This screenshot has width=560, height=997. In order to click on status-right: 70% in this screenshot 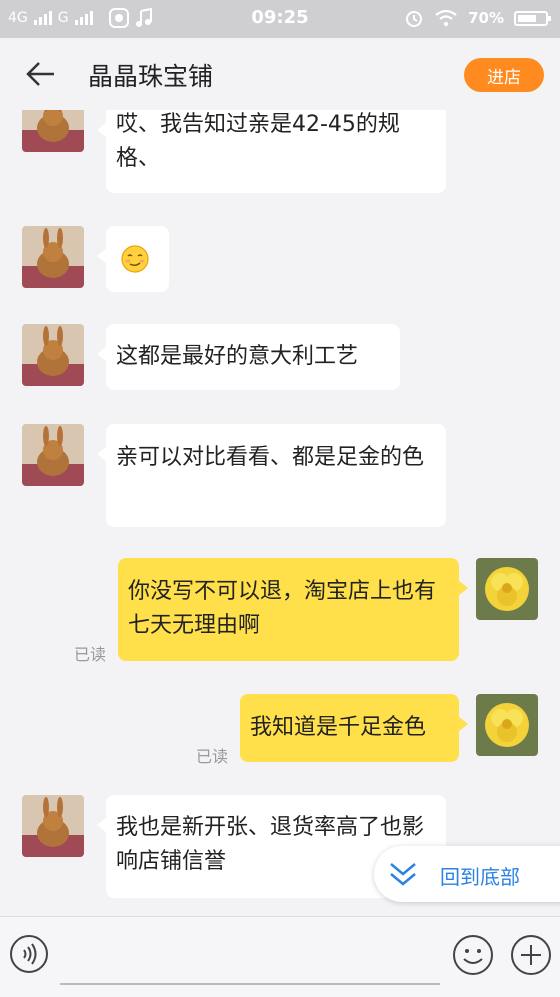, I will do `click(477, 18)`.